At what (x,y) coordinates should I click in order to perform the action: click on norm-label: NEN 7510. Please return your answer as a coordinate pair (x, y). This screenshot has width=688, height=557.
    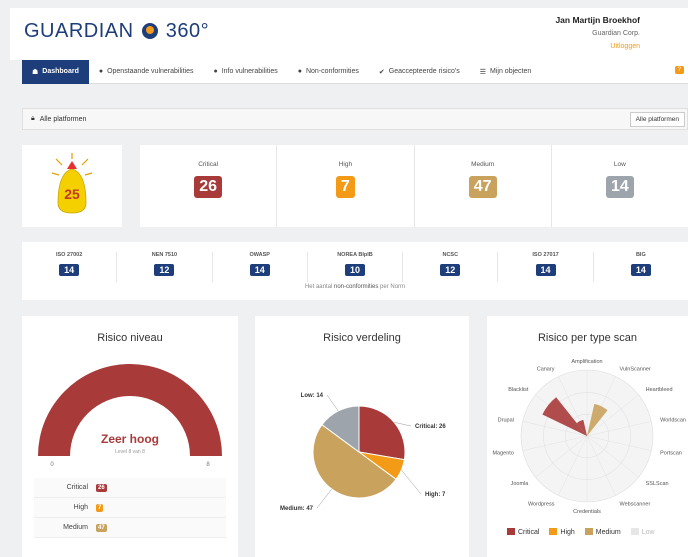
    Looking at the image, I should click on (164, 255).